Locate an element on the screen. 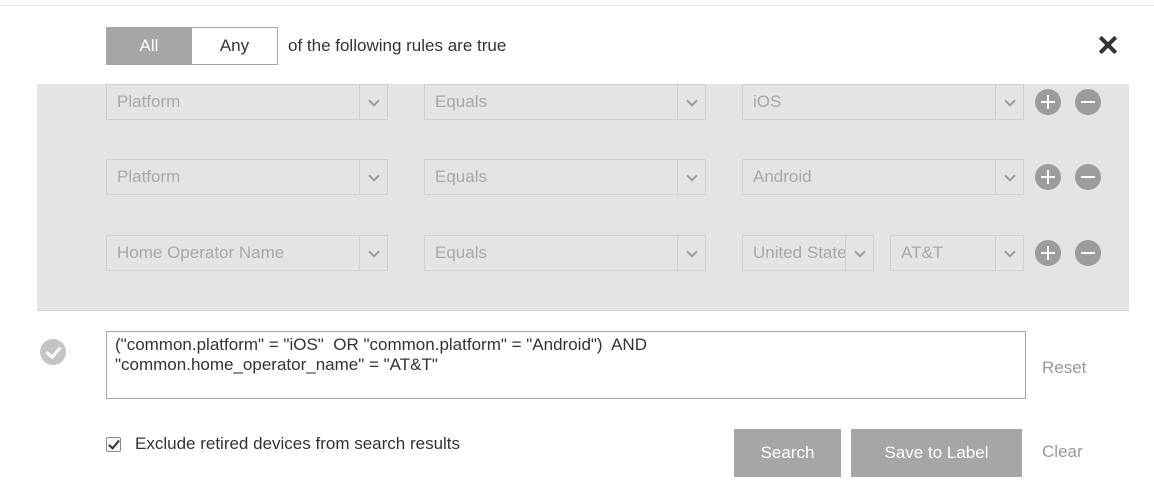 This screenshot has height=495, width=1154. rule-field-select: Home Operator Name is located at coordinates (247, 253).